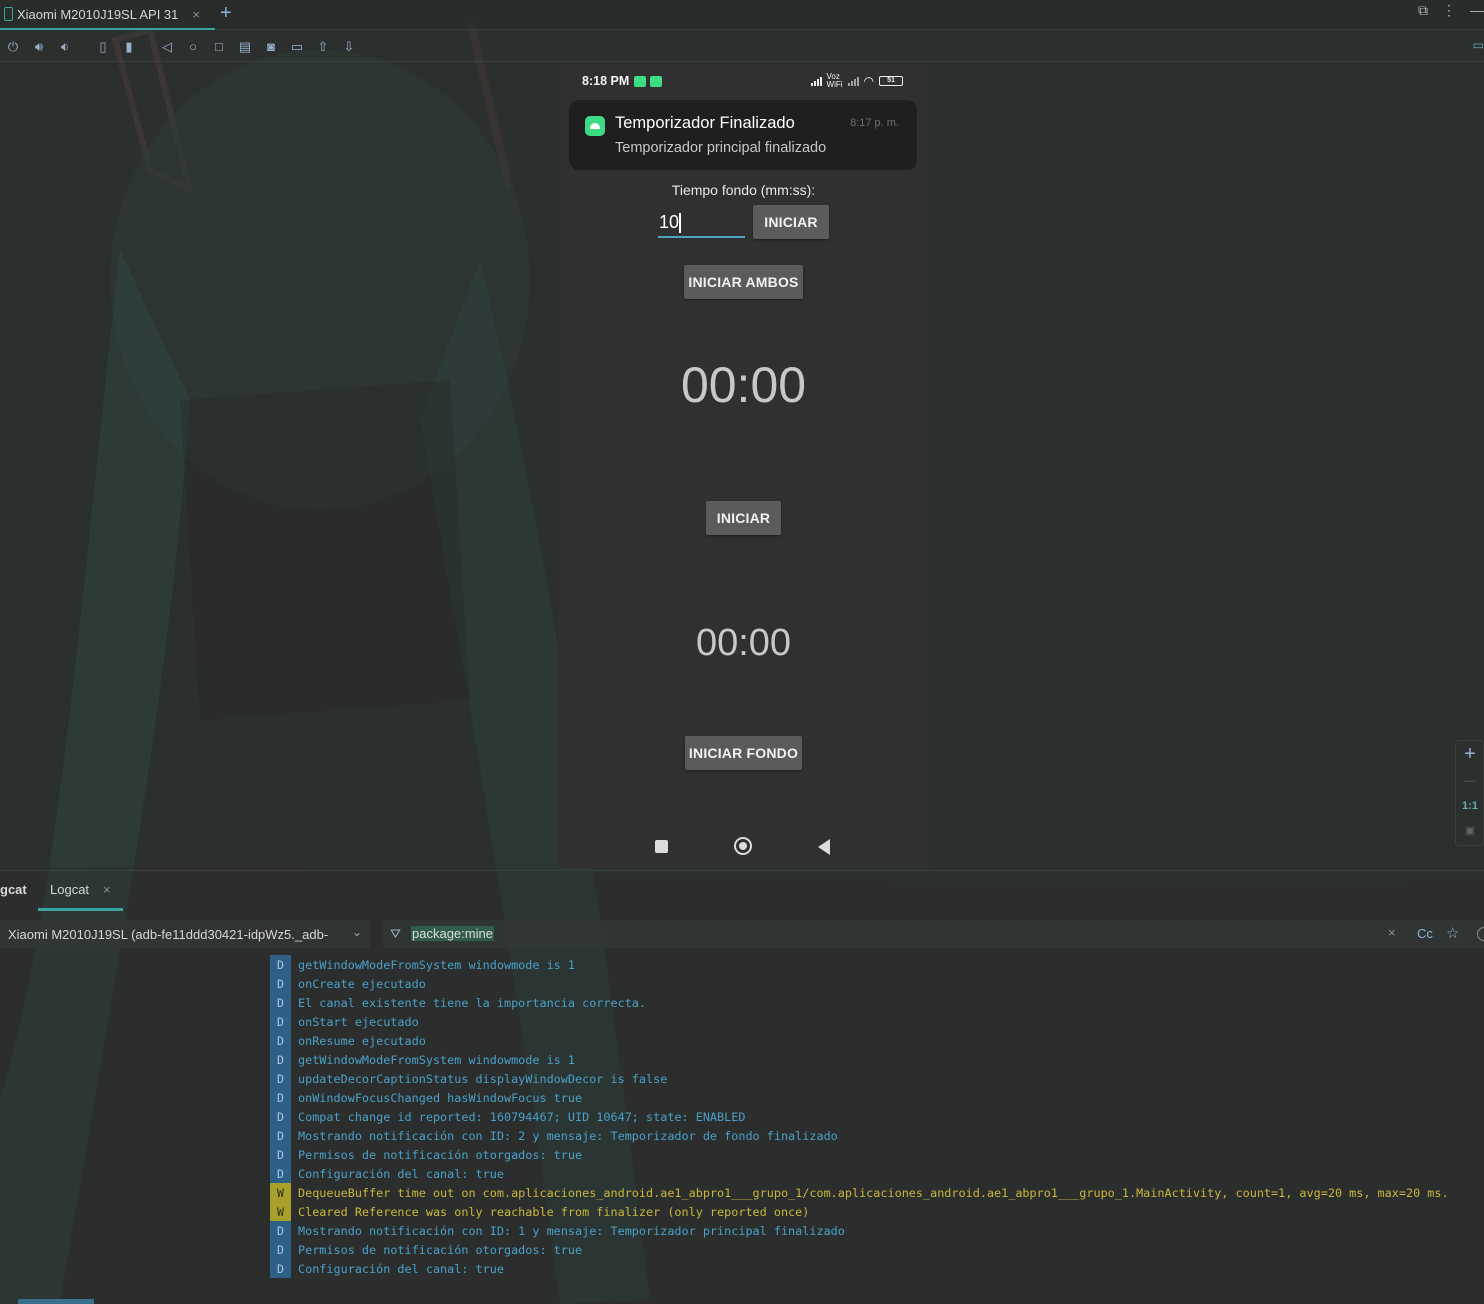 Image resolution: width=1484 pixels, height=1304 pixels. I want to click on start-both-button: INICIAR AMBOS, so click(743, 282).